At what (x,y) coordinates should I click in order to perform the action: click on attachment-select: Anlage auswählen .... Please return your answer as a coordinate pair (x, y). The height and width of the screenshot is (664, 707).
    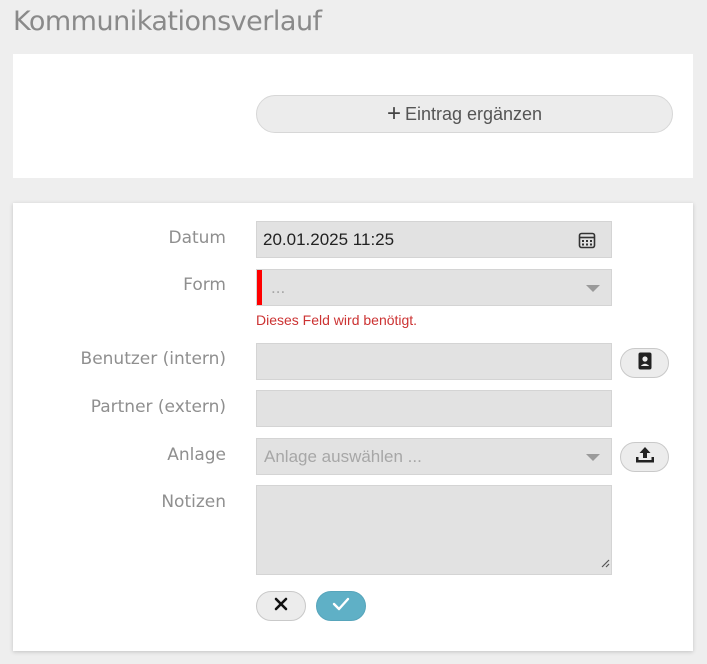
    Looking at the image, I should click on (434, 456).